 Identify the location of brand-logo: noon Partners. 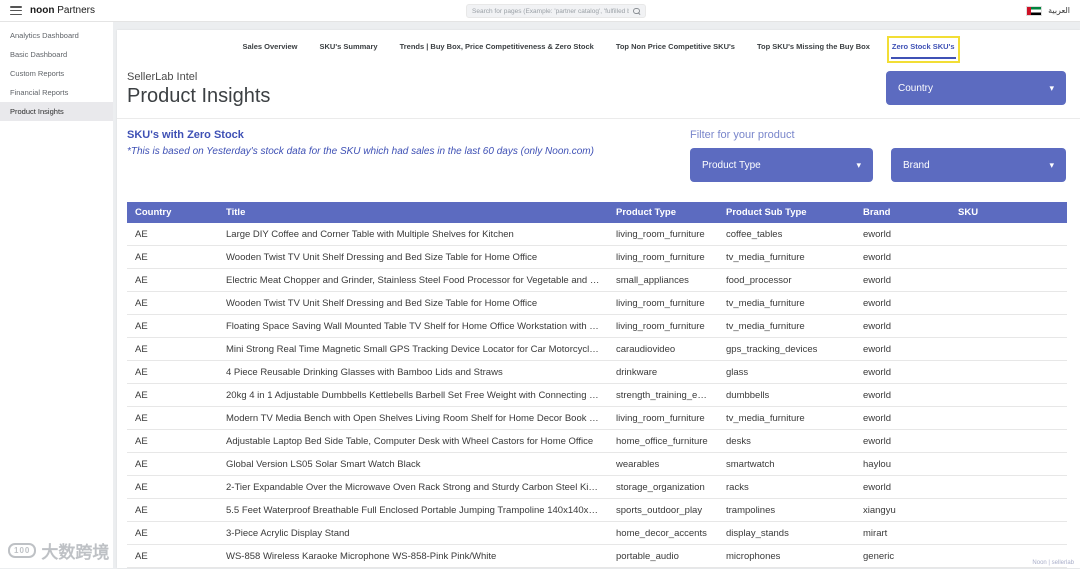
(62, 10).